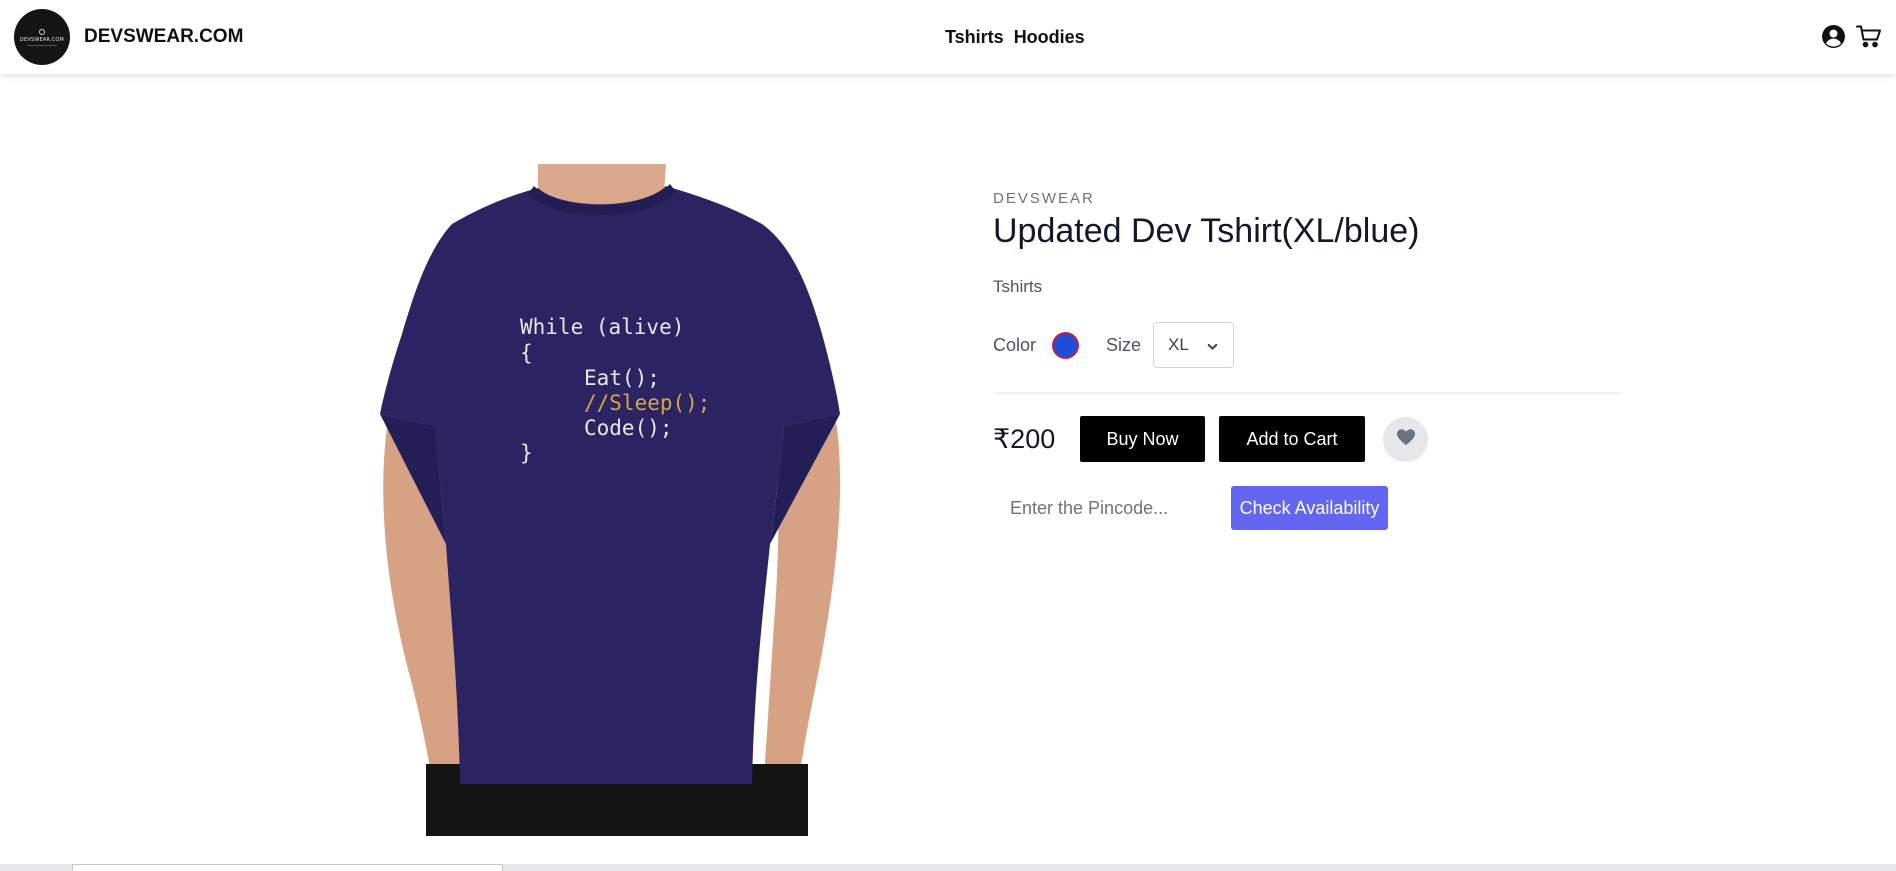 The image size is (1896, 871). What do you see at coordinates (1044, 198) in the screenshot?
I see `product-brand: DEVSWEAR` at bounding box center [1044, 198].